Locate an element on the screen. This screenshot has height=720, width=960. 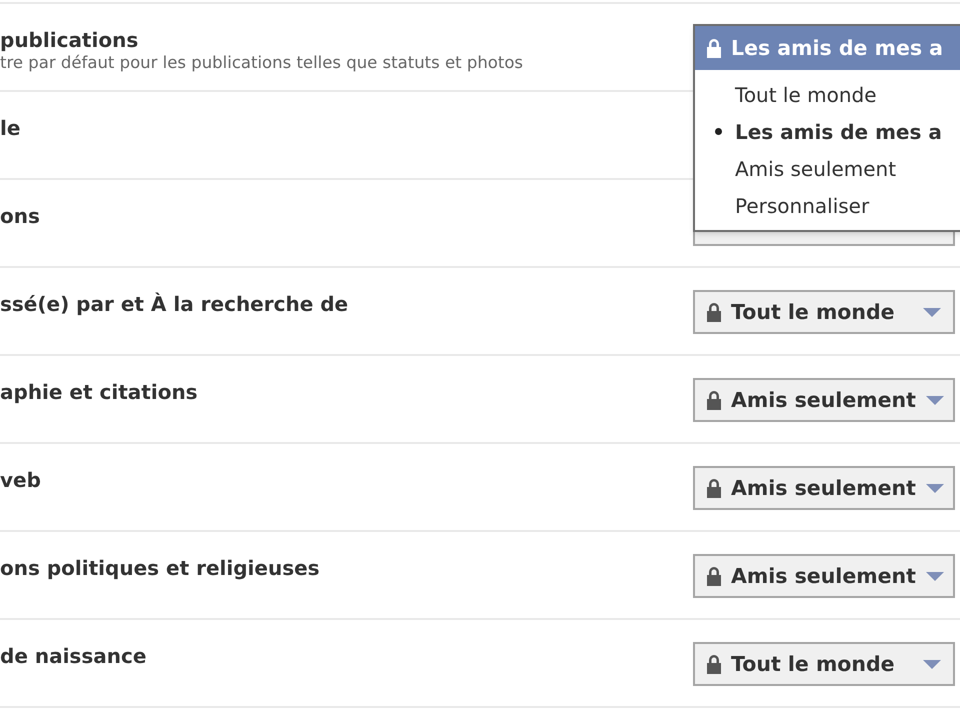
menu-option: Amis seulement is located at coordinates (827, 168).